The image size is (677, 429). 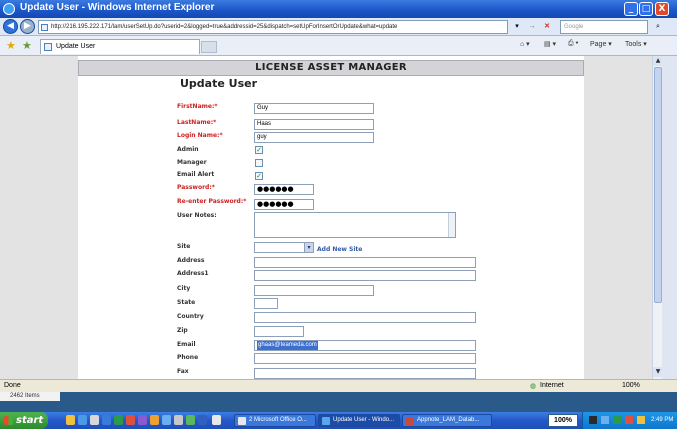 I want to click on reenter-password-label: Re-enter Password:*, so click(x=212, y=201).